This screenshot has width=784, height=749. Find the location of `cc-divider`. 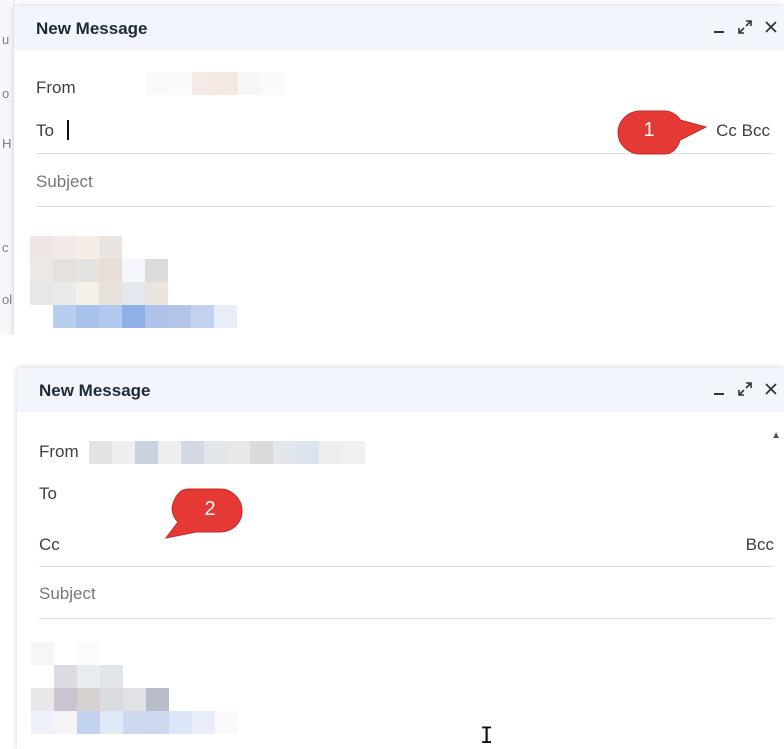

cc-divider is located at coordinates (406, 566).